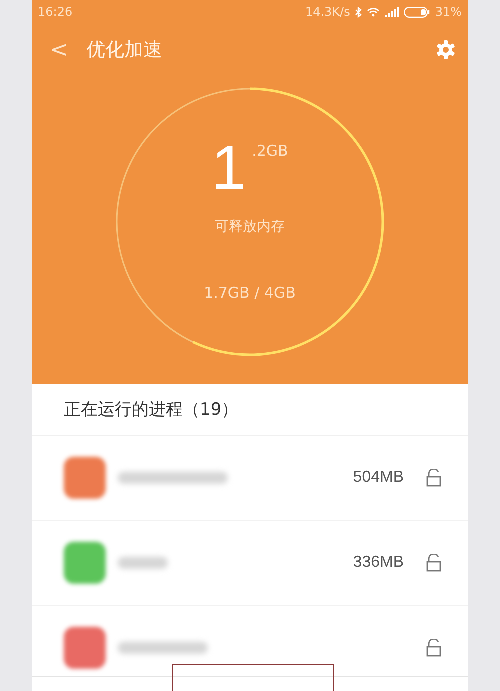 The image size is (500, 691). Describe the element at coordinates (250, 293) in the screenshot. I see `memory-usage: 1.7GB / 4GB` at that location.